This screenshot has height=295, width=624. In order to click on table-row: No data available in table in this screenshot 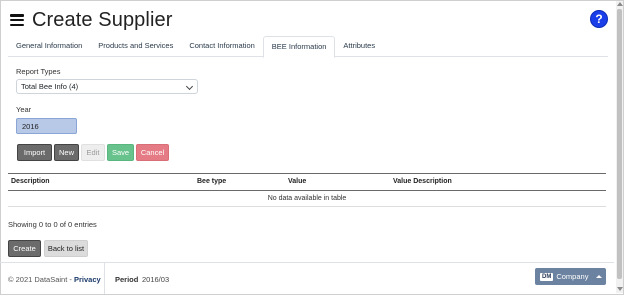, I will do `click(307, 199)`.